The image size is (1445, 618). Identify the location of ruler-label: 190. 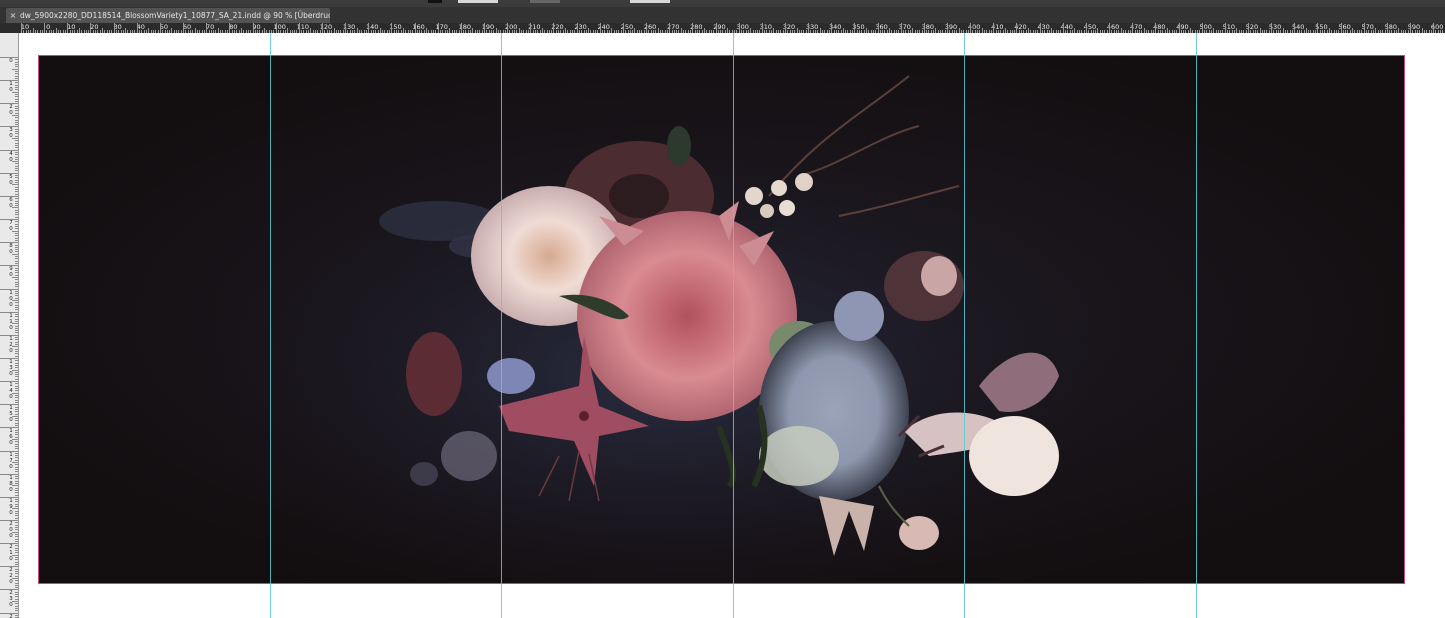
(11, 506).